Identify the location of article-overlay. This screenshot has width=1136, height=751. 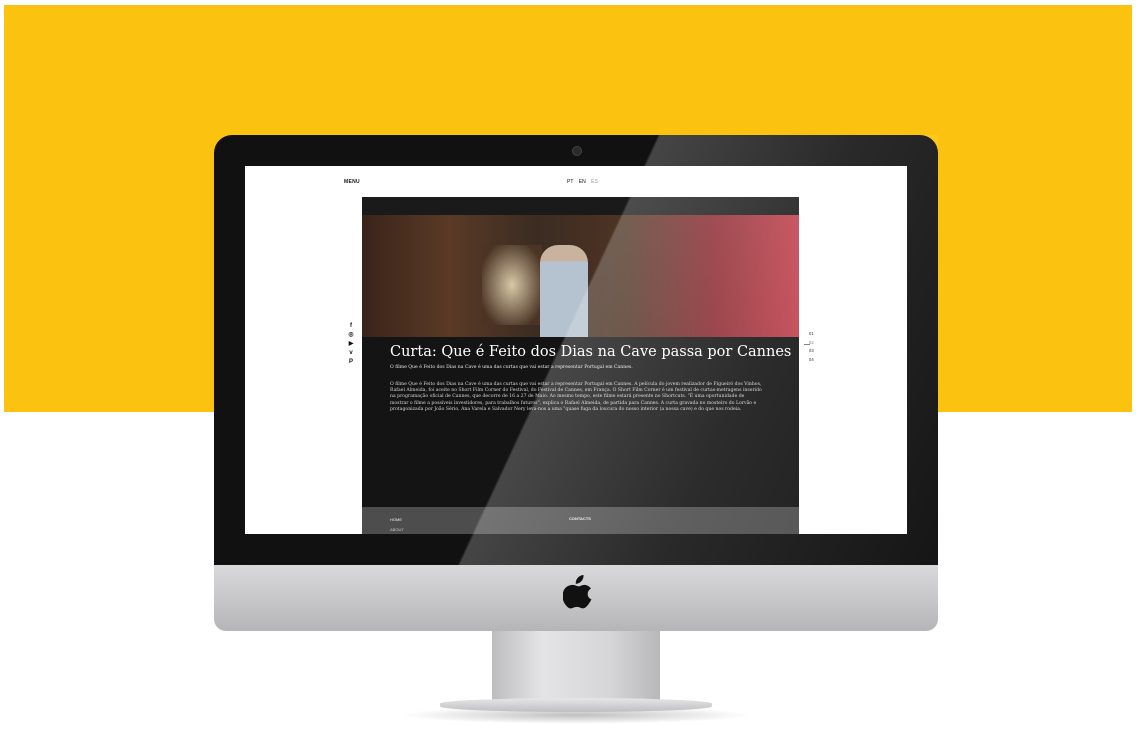
(580, 422).